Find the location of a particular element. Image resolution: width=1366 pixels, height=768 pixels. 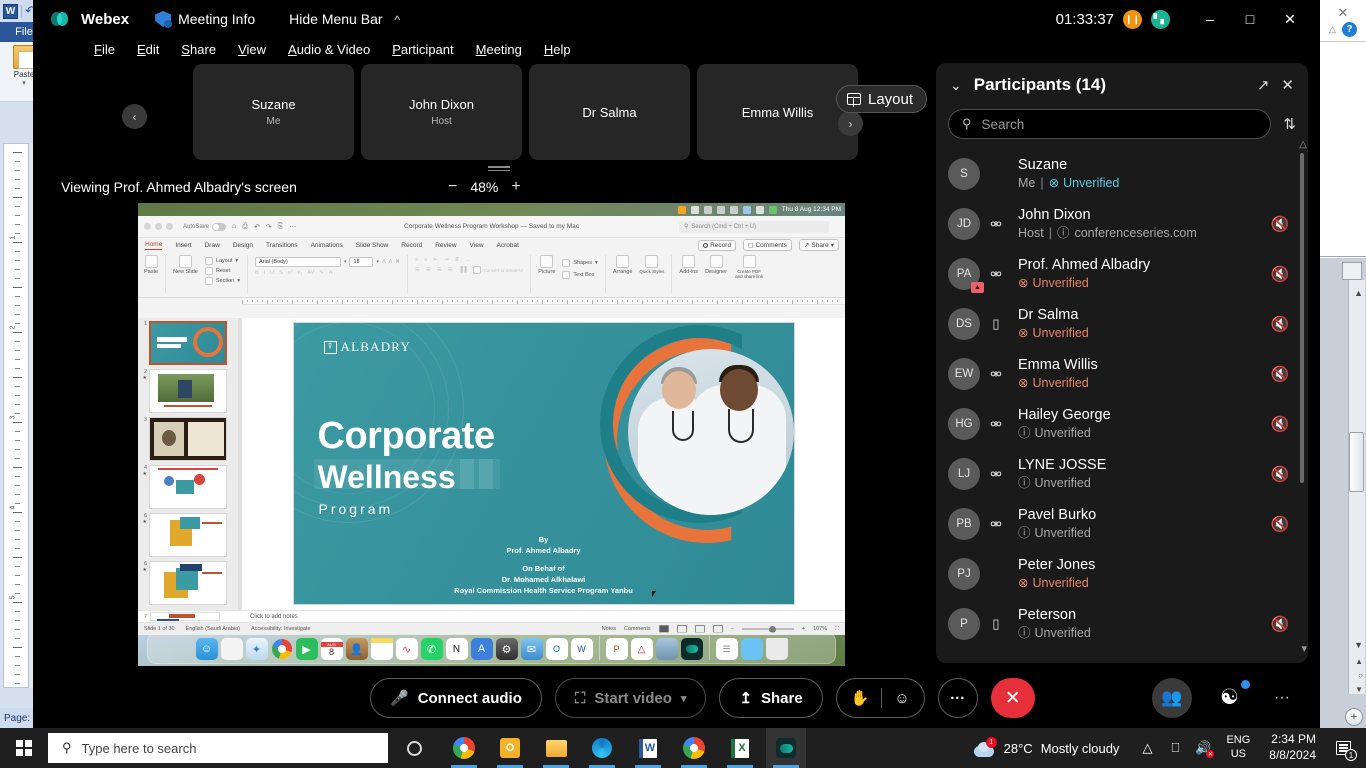

meeting-info-icon is located at coordinates (164, 19).